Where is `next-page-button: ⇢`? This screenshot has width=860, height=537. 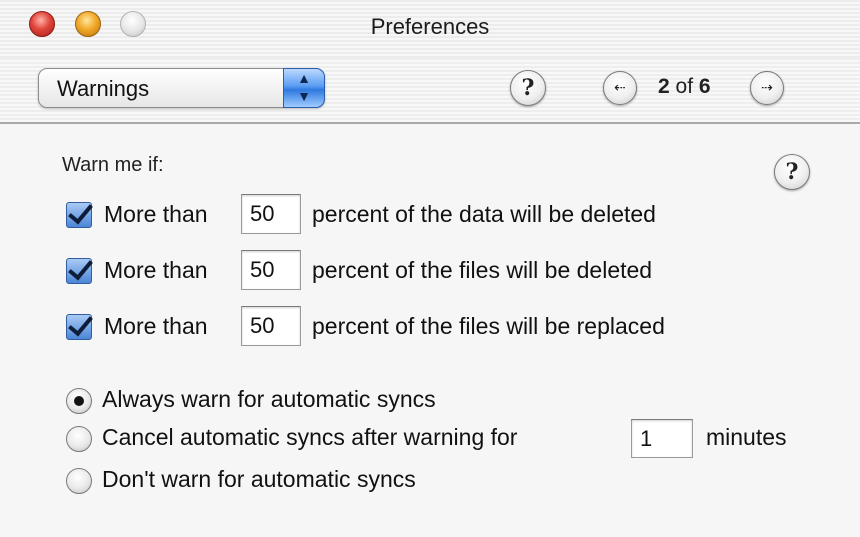
next-page-button: ⇢ is located at coordinates (767, 88).